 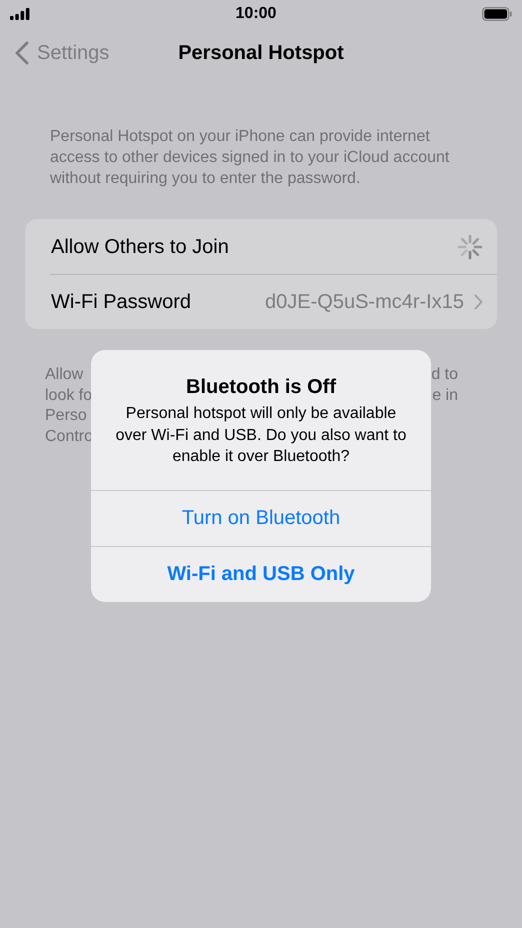 What do you see at coordinates (256, 14) in the screenshot?
I see `status-time: 10:00` at bounding box center [256, 14].